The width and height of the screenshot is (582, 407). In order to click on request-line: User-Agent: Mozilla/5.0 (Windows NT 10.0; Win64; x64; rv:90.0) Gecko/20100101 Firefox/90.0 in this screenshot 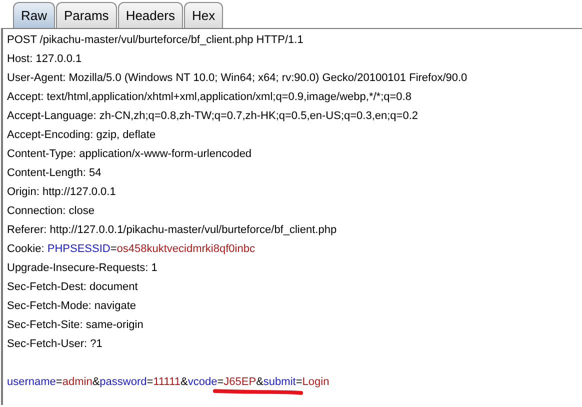, I will do `click(237, 78)`.